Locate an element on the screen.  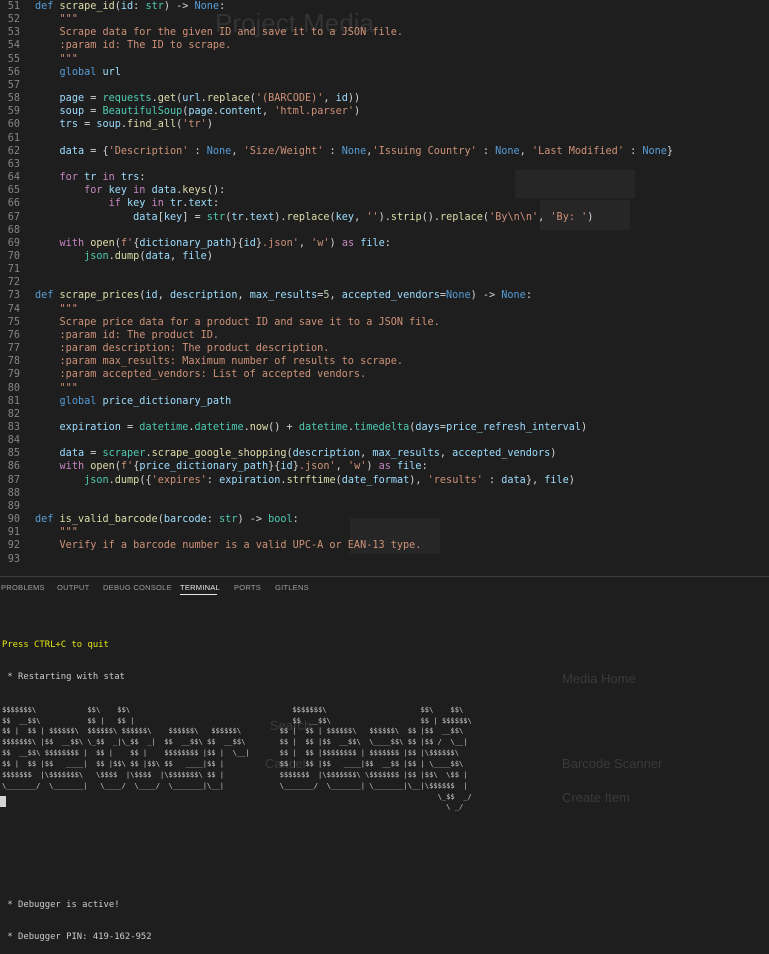
code-line: 56 global url is located at coordinates (384, 72).